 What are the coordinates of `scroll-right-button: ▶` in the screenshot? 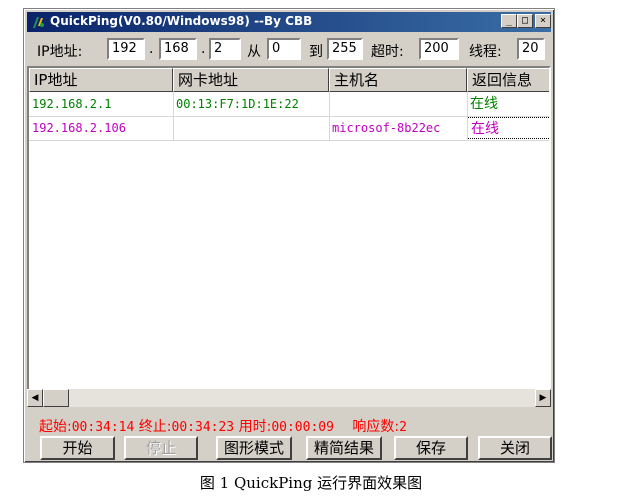 It's located at (543, 398).